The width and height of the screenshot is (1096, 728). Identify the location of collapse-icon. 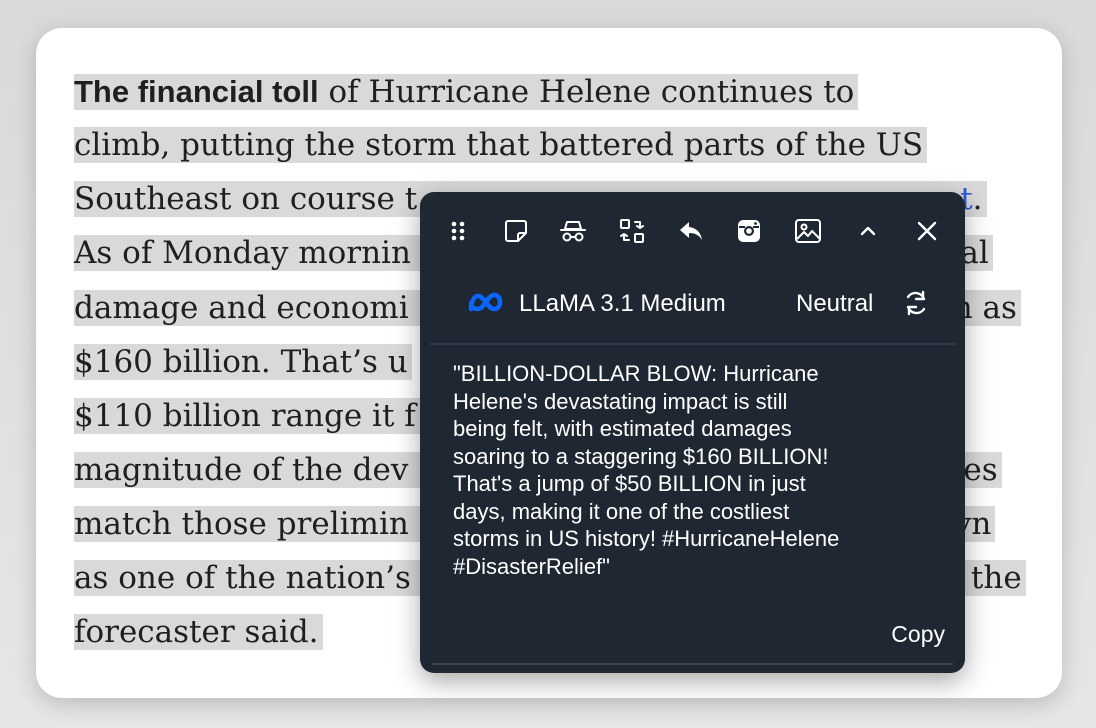
(868, 231).